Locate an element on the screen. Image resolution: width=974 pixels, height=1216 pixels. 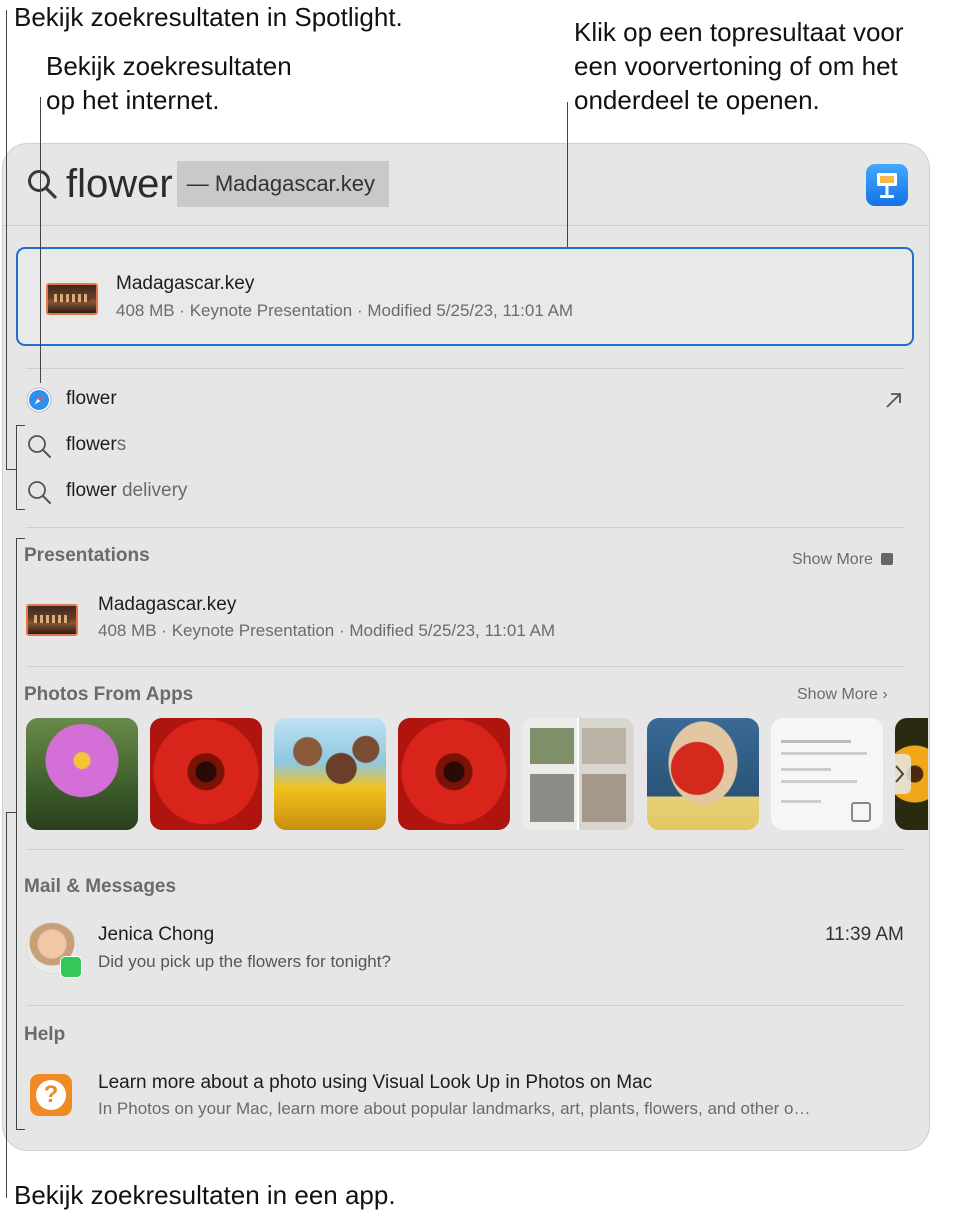
callout-internet-line2: op het internet. is located at coordinates (133, 100).